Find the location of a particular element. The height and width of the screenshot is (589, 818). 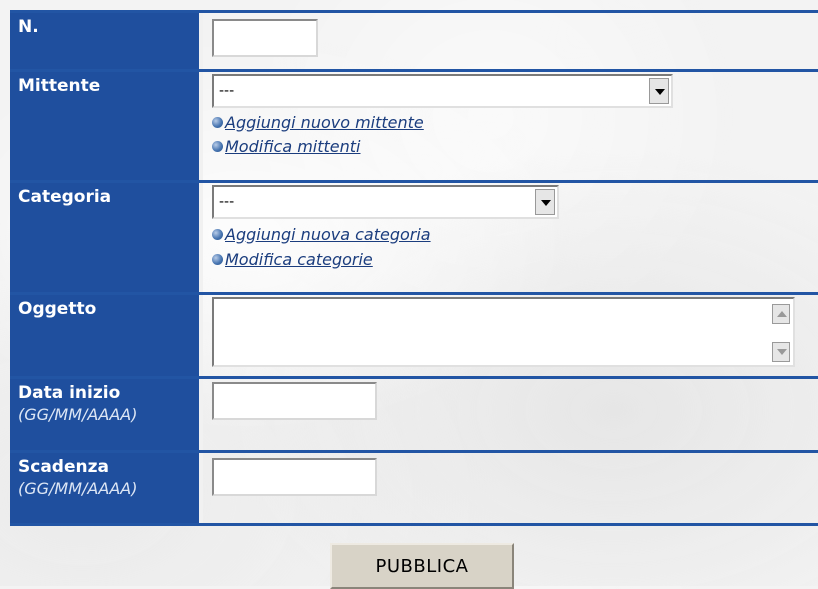

data-inizio-input is located at coordinates (294, 401).